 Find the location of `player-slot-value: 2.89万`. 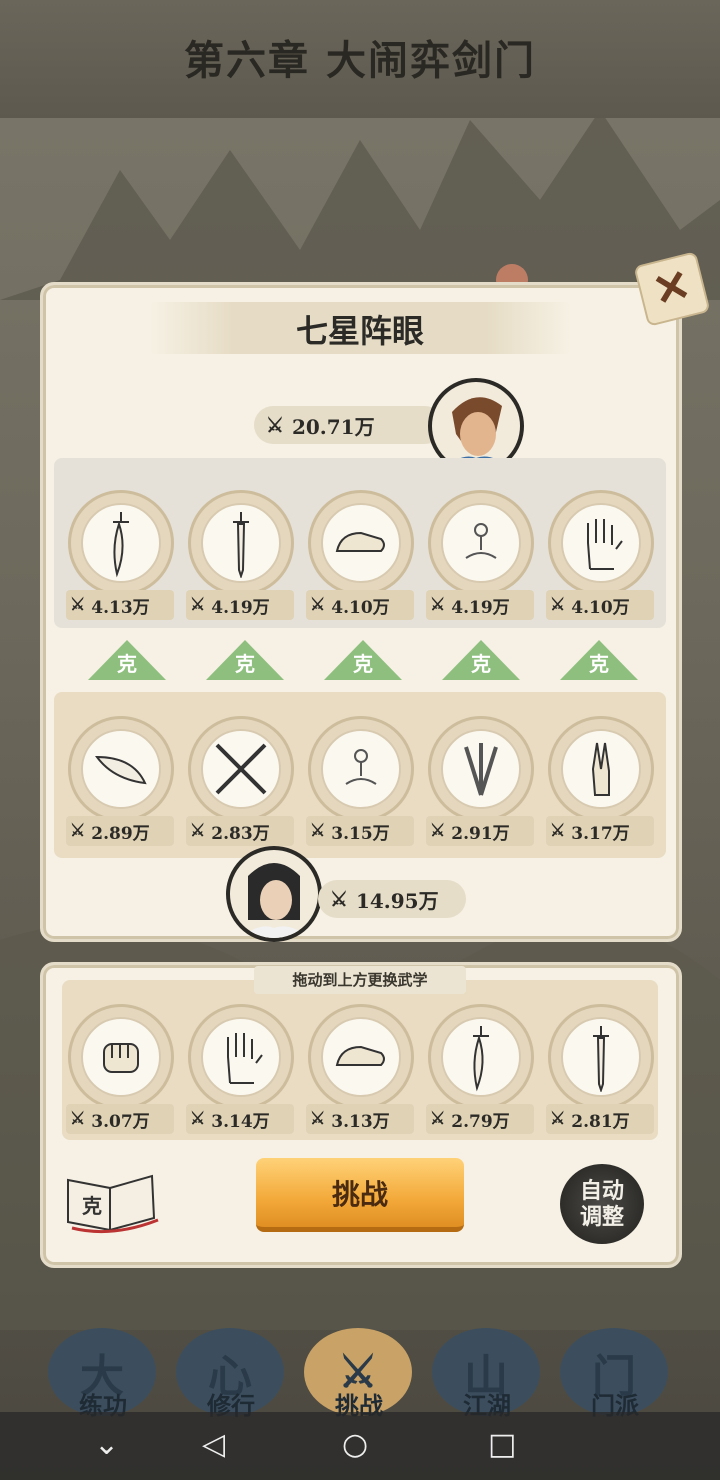

player-slot-value: 2.89万 is located at coordinates (120, 833).